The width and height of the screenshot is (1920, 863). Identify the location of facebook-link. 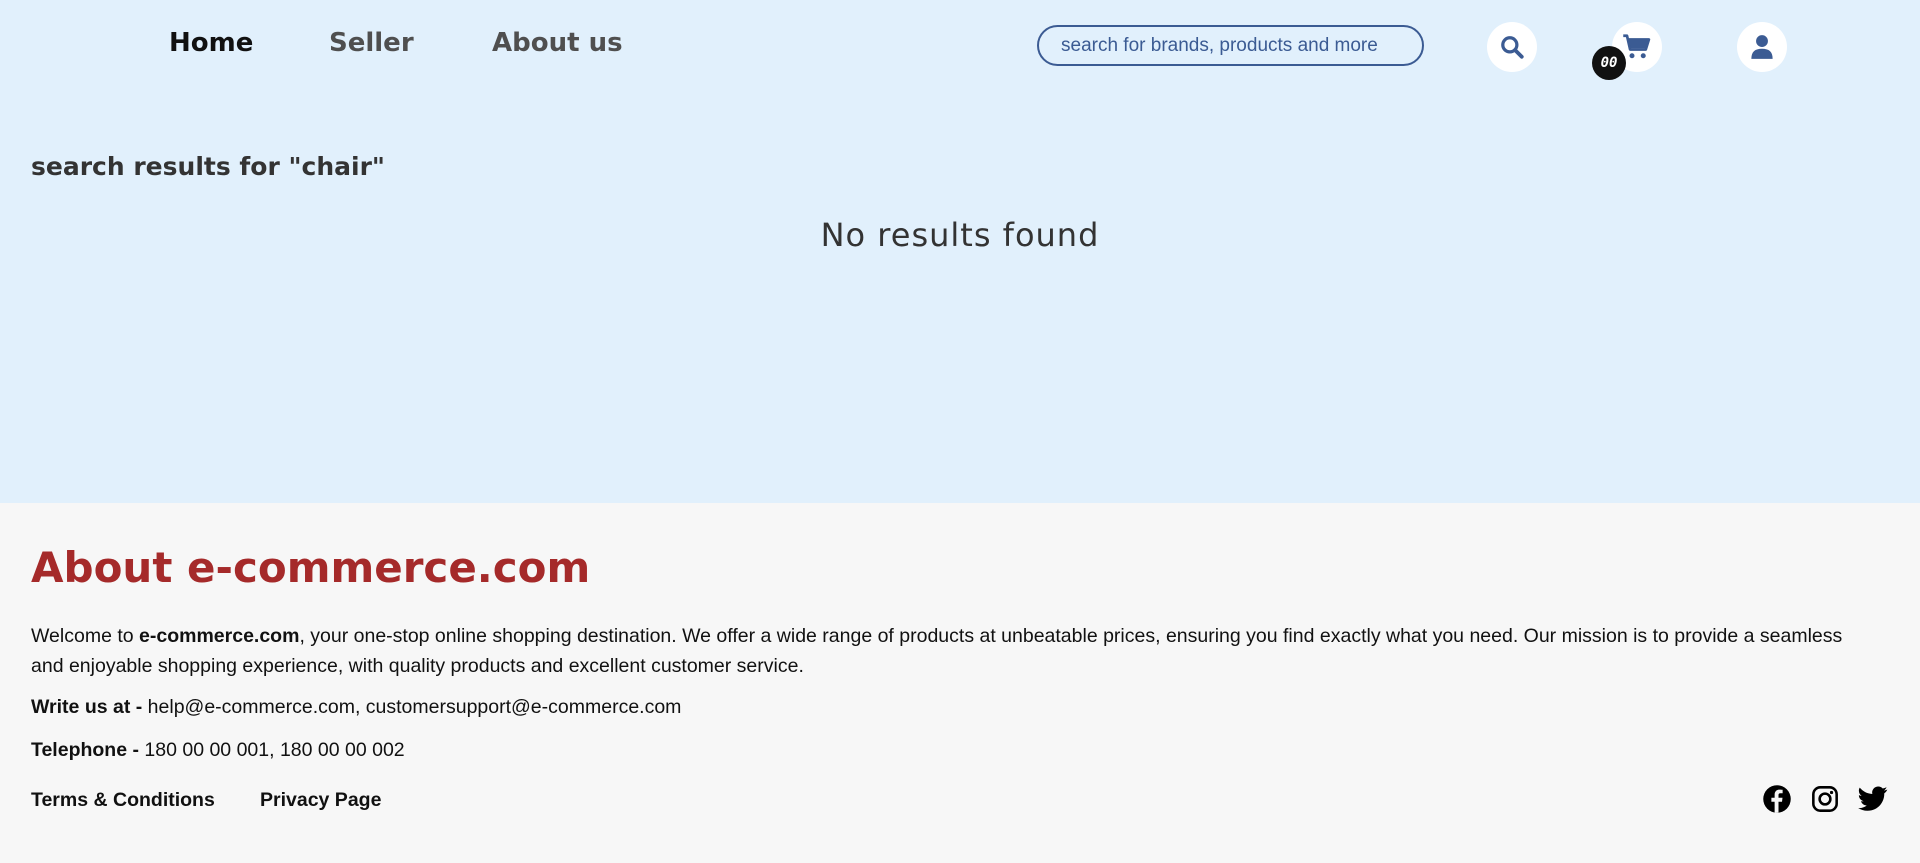
(1777, 799).